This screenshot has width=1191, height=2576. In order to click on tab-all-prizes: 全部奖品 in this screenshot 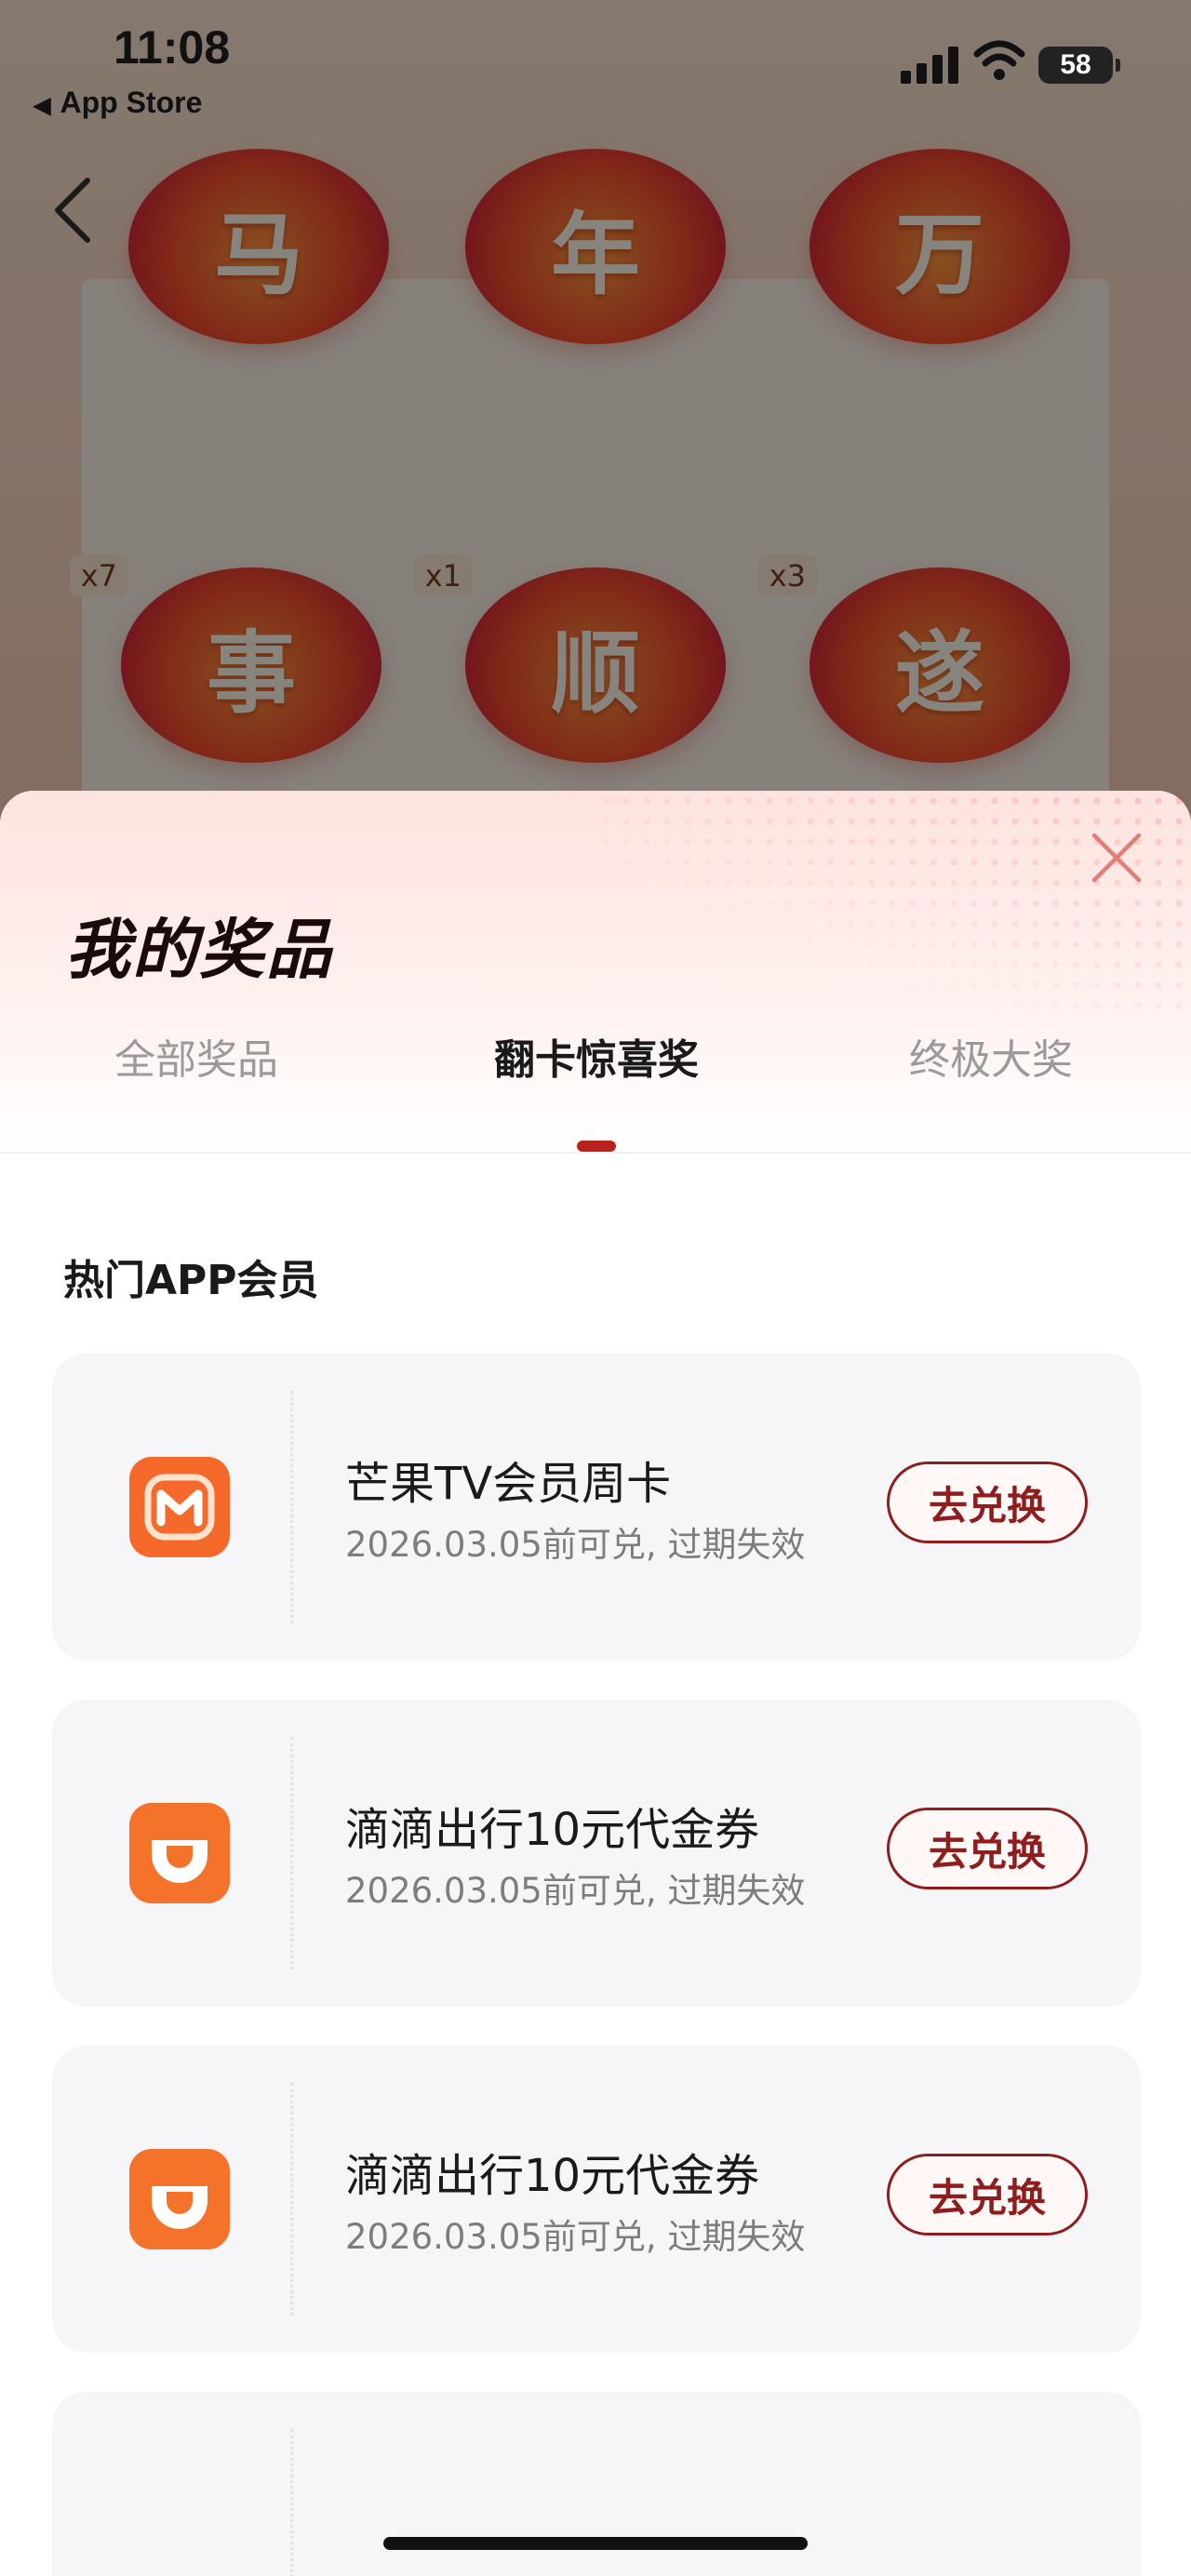, I will do `click(196, 1055)`.